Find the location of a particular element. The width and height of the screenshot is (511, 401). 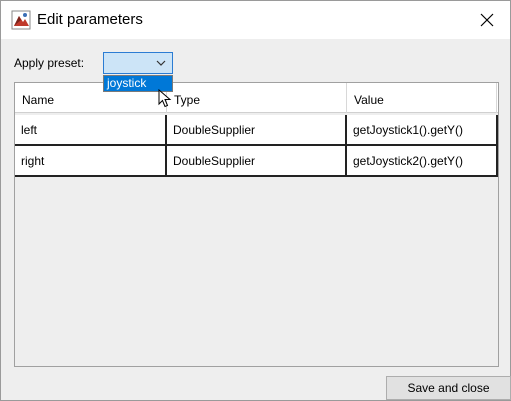

mouse-pointer-icon is located at coordinates (165, 98).